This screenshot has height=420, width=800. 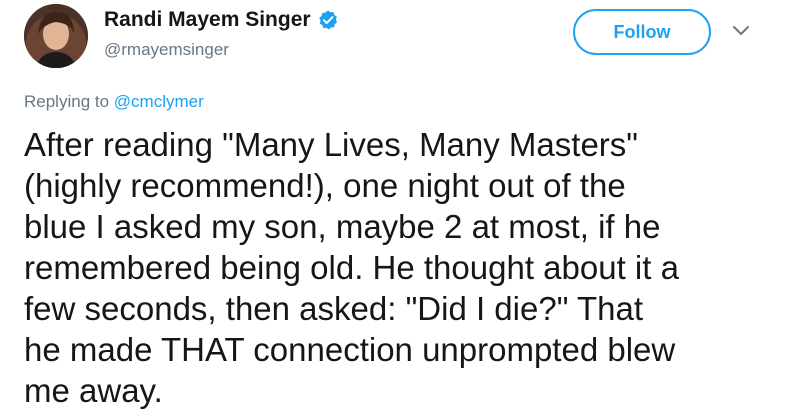 I want to click on avatar, so click(x=56, y=36).